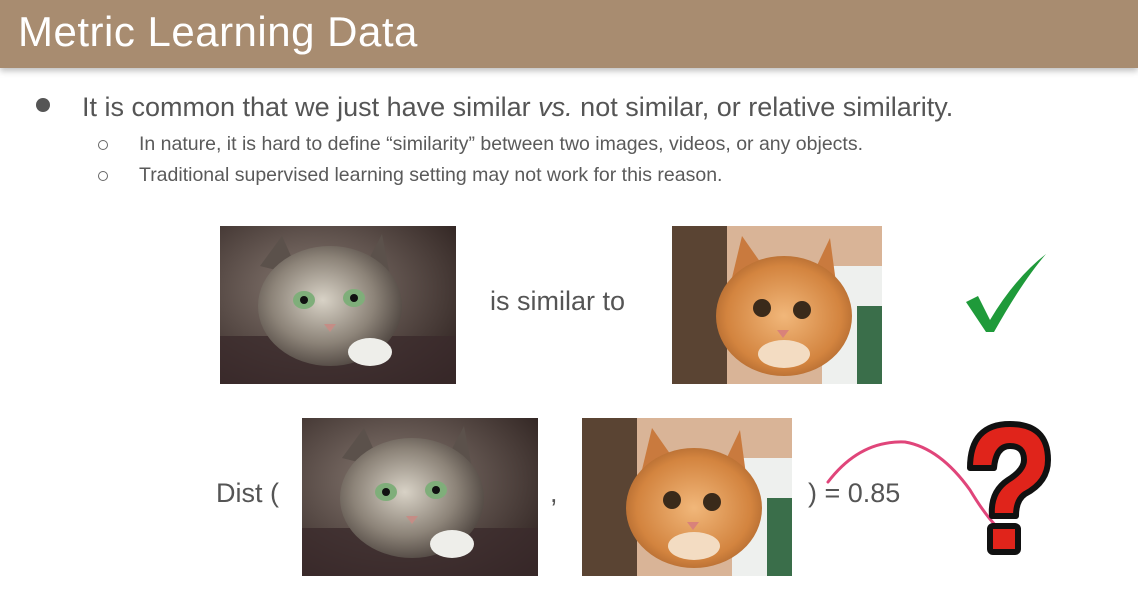  What do you see at coordinates (1006, 293) in the screenshot?
I see `check-mark-icon` at bounding box center [1006, 293].